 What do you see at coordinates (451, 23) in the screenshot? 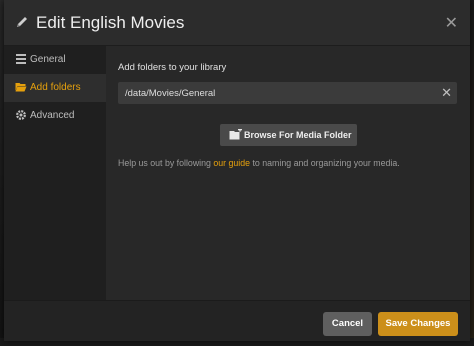
I see `close-button: ✕` at bounding box center [451, 23].